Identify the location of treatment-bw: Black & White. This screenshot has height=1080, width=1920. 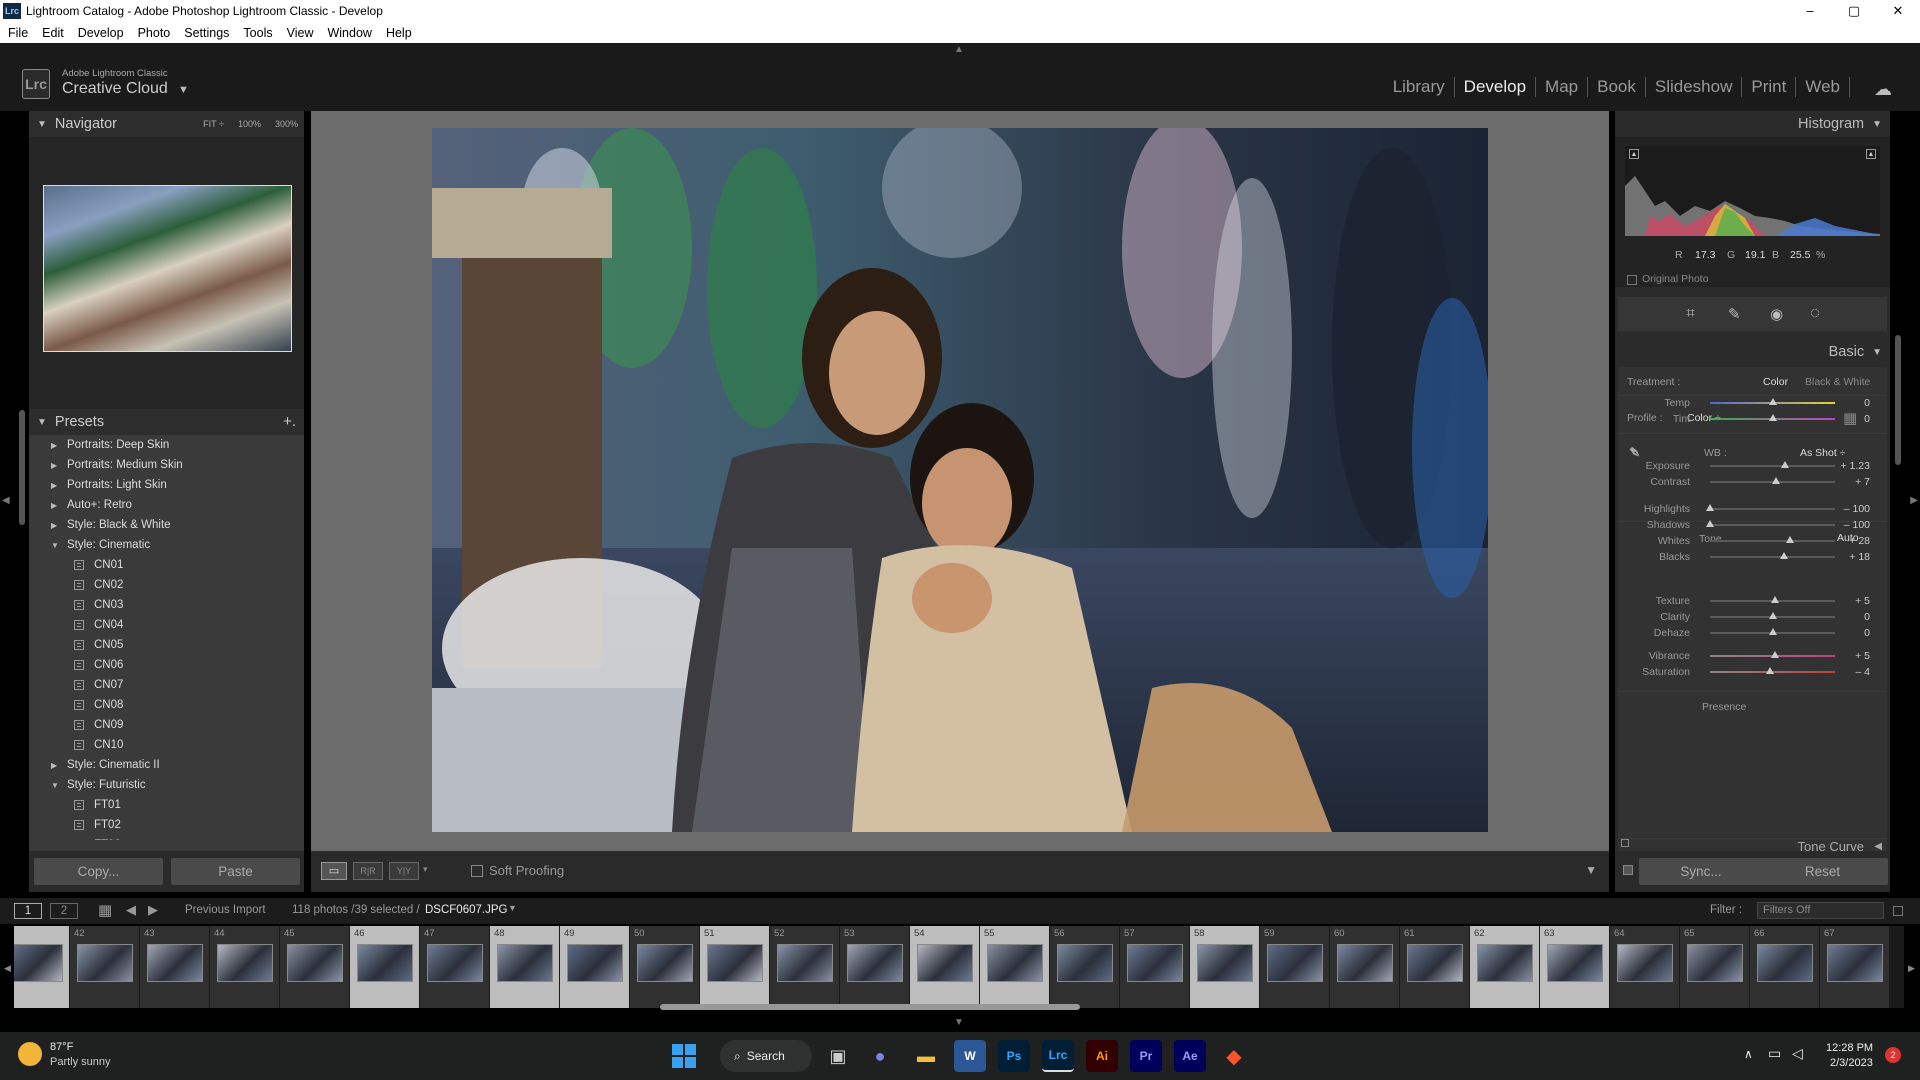
(1837, 382).